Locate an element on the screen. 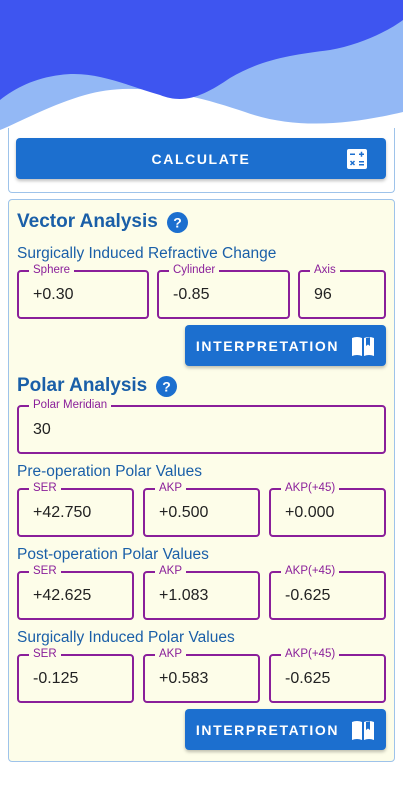  axis-value: 96 is located at coordinates (323, 294).